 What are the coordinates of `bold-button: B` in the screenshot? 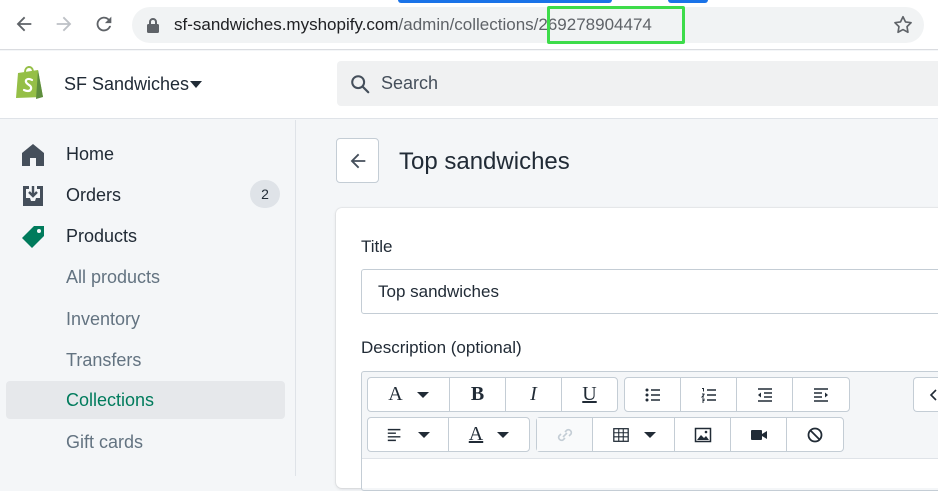 It's located at (478, 394).